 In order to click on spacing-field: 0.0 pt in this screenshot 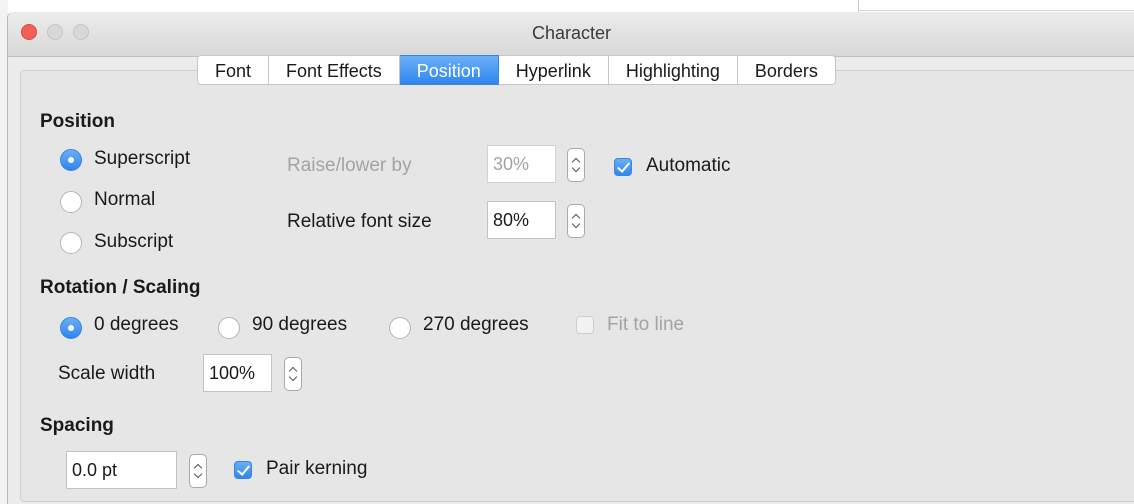, I will do `click(121, 470)`.